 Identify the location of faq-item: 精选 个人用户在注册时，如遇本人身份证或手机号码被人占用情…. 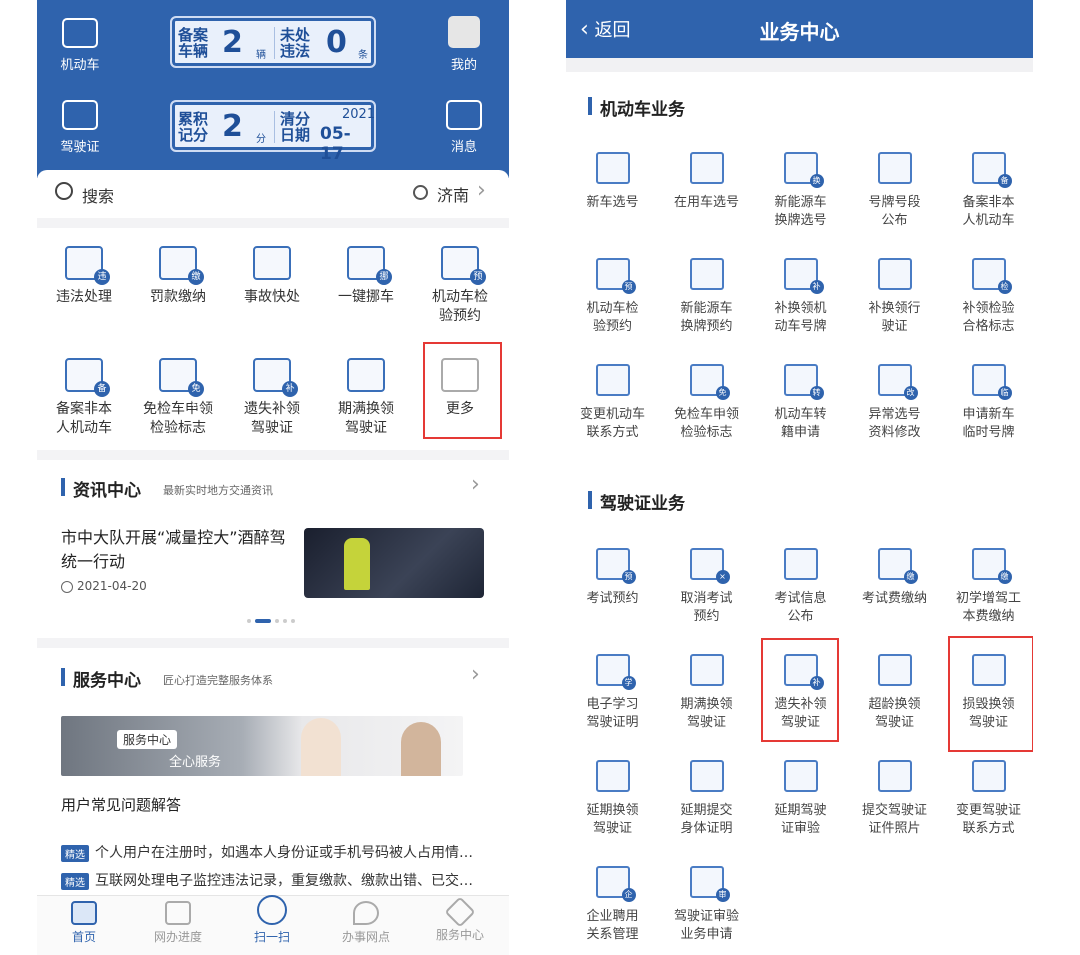
(276, 852).